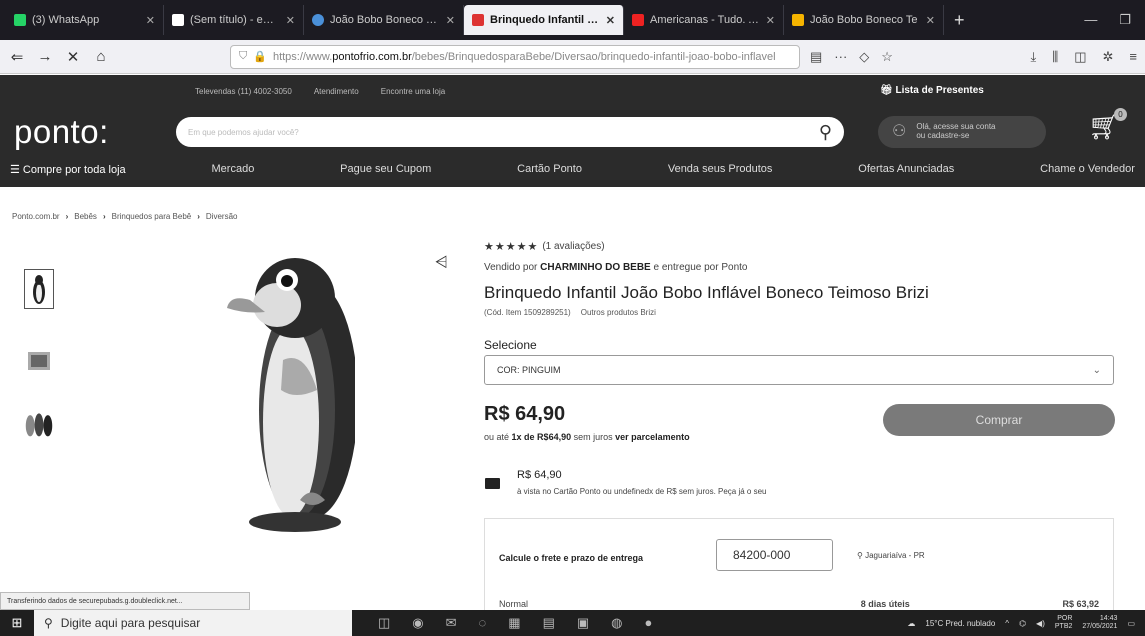 The height and width of the screenshot is (636, 1145). I want to click on maximize-icon: ❐, so click(1125, 20).